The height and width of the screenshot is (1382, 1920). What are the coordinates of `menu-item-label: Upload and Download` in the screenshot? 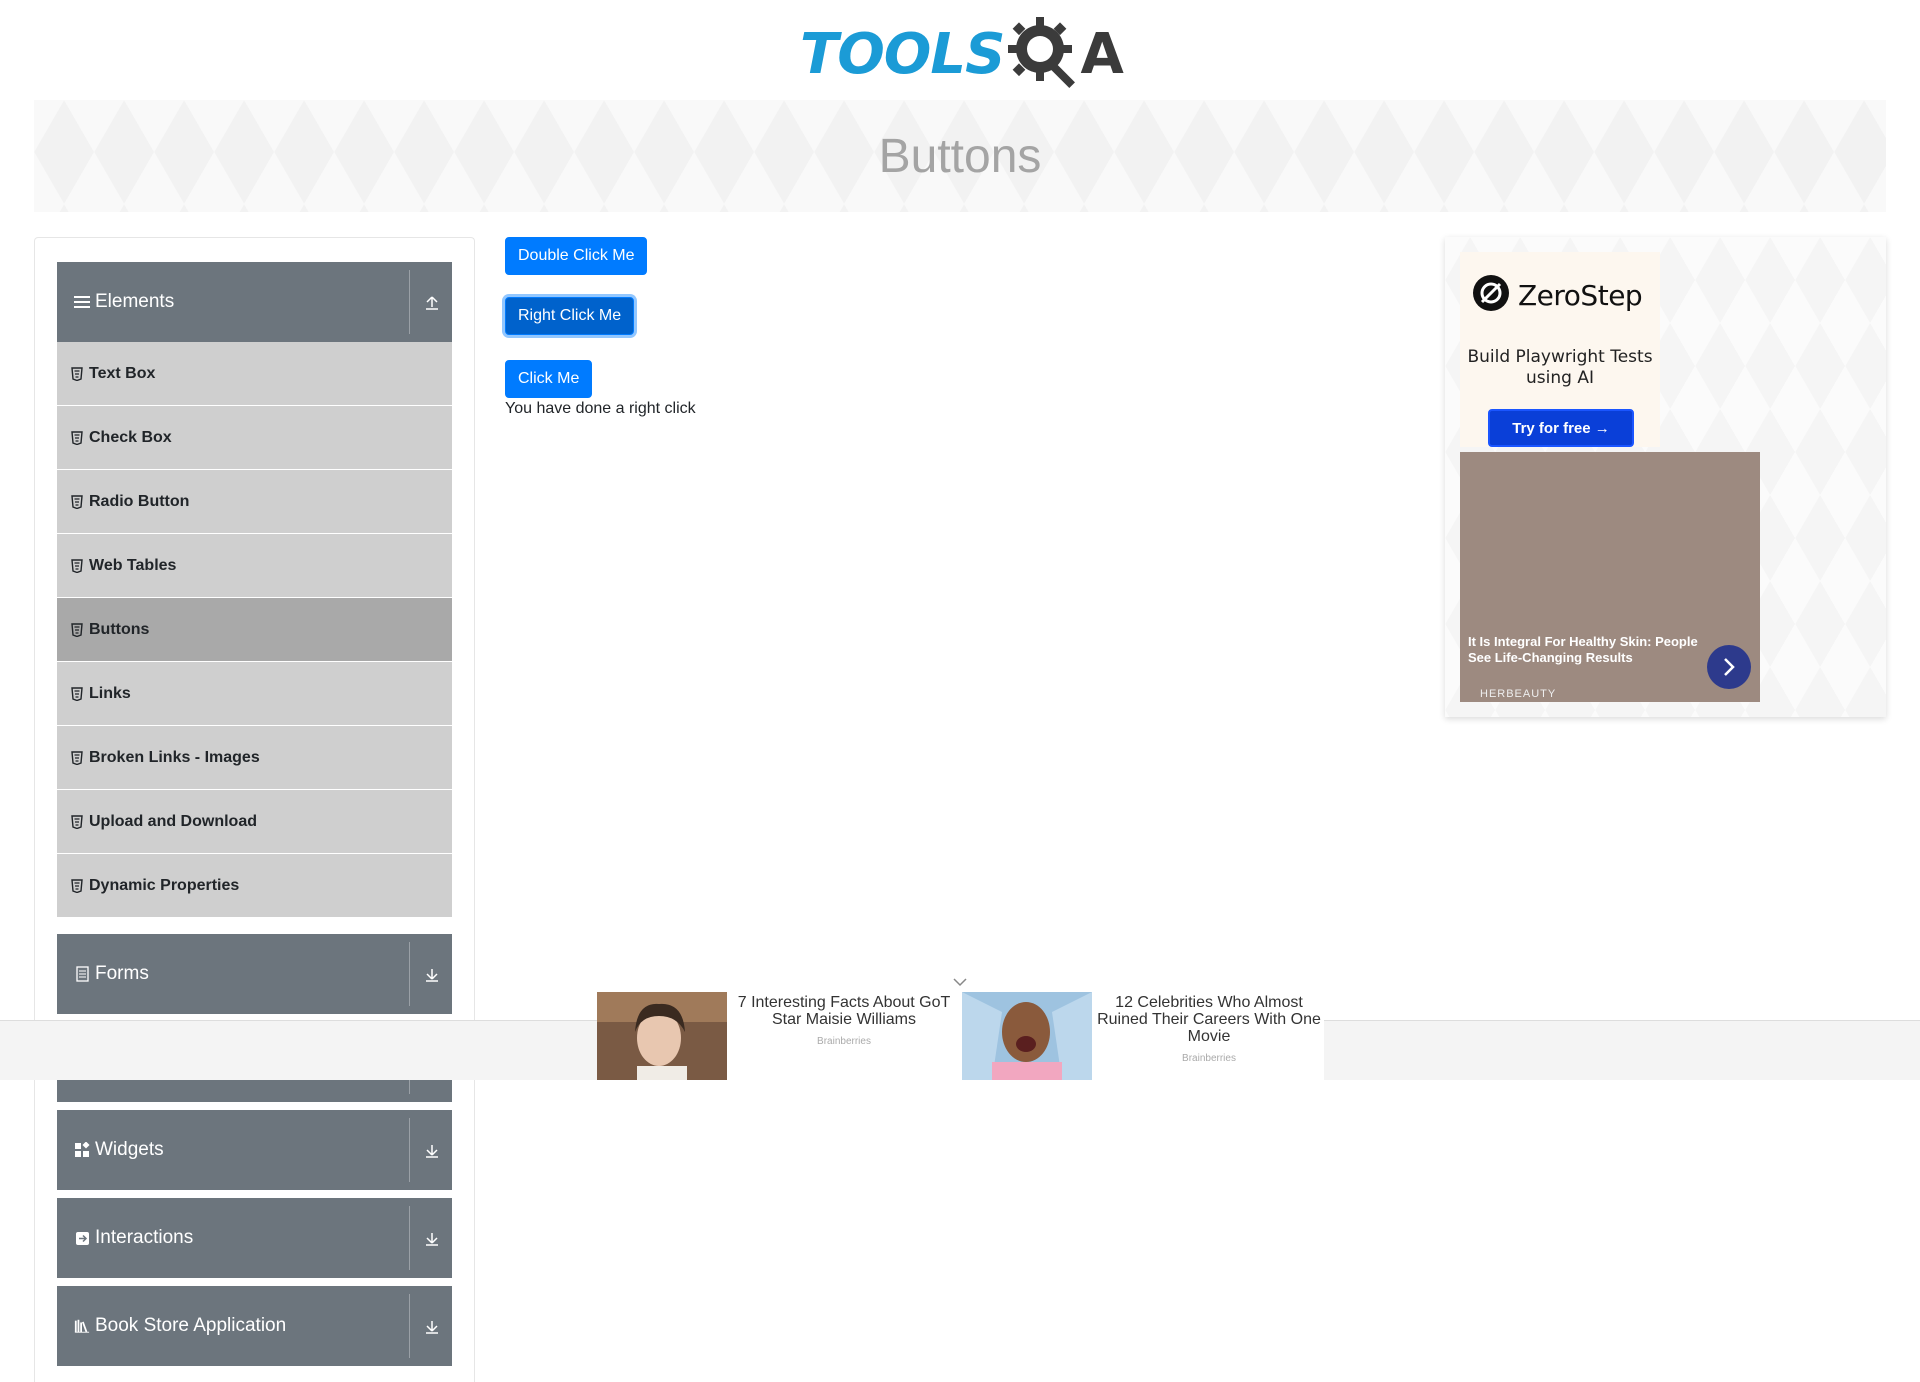 It's located at (173, 821).